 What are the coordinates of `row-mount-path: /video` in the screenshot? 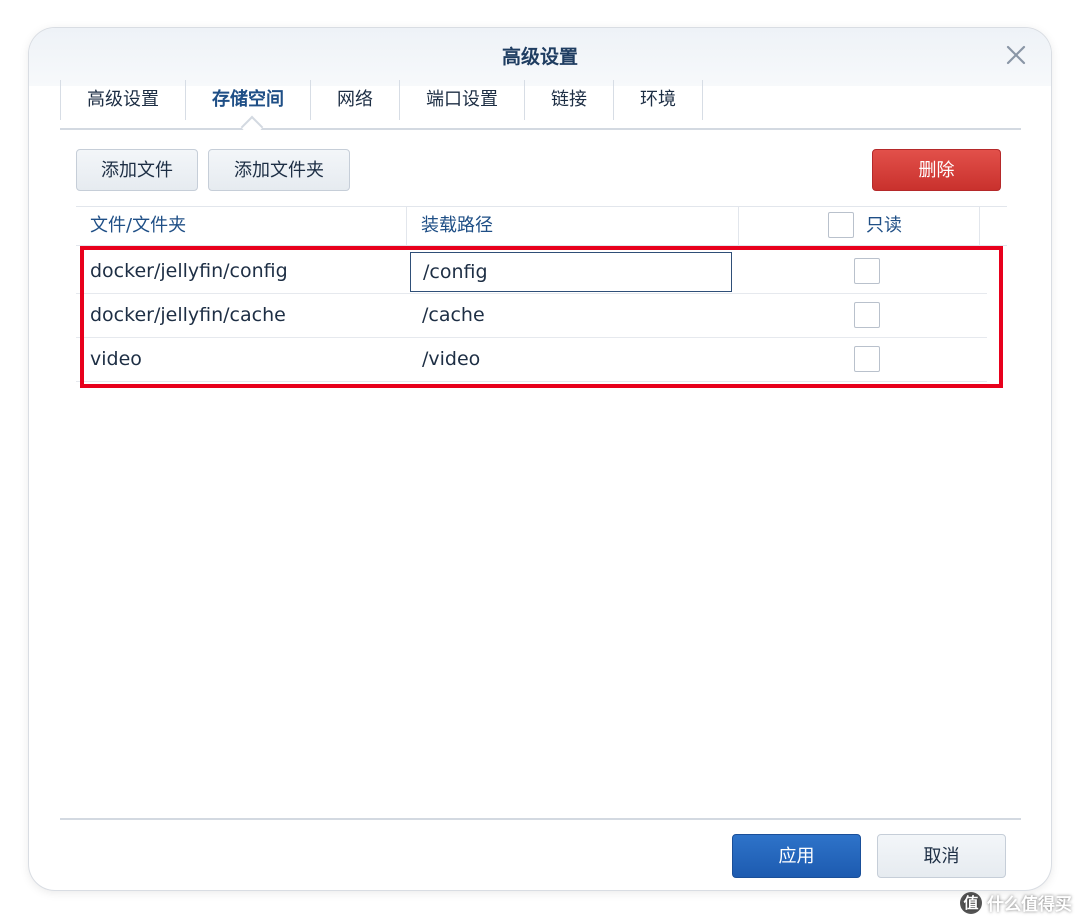 It's located at (451, 359).